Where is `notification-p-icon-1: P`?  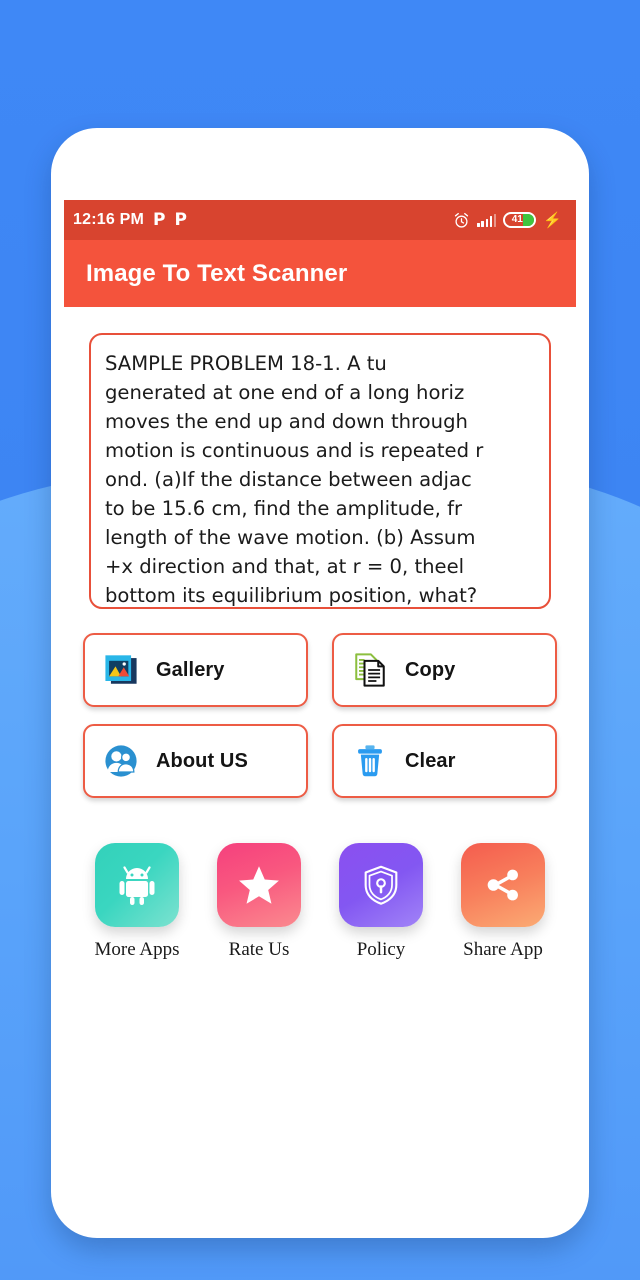 notification-p-icon-1: P is located at coordinates (159, 219).